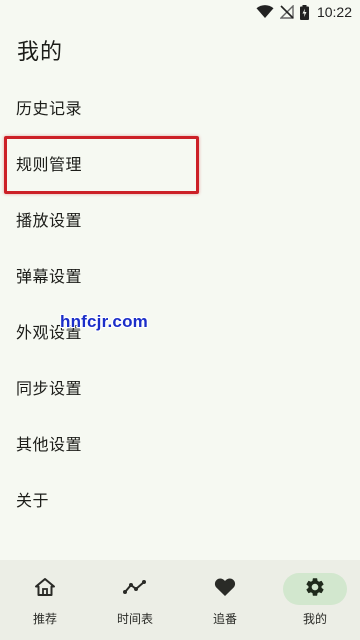 The image size is (360, 640). I want to click on menu-item-appearance-settings: 外观设置, so click(180, 333).